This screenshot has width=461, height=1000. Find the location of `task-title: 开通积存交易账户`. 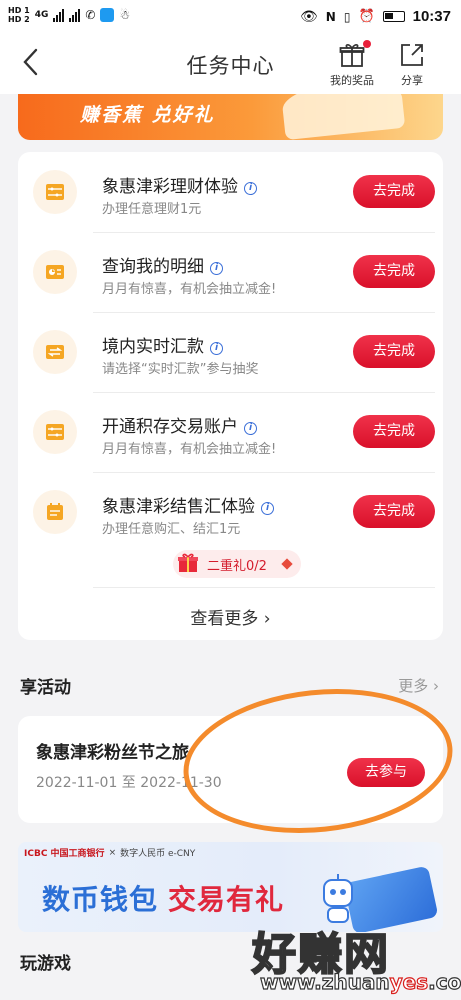

task-title: 开通积存交易账户 is located at coordinates (170, 427).